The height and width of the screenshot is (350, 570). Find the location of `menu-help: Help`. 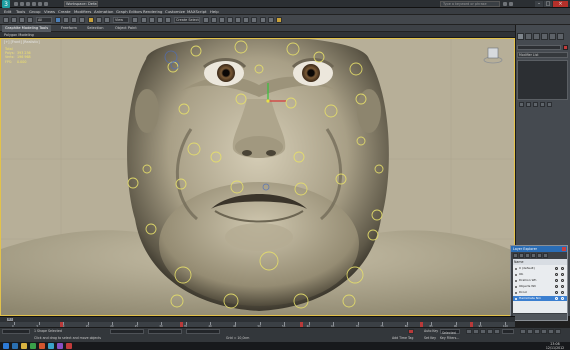

menu-help: Help is located at coordinates (214, 11).